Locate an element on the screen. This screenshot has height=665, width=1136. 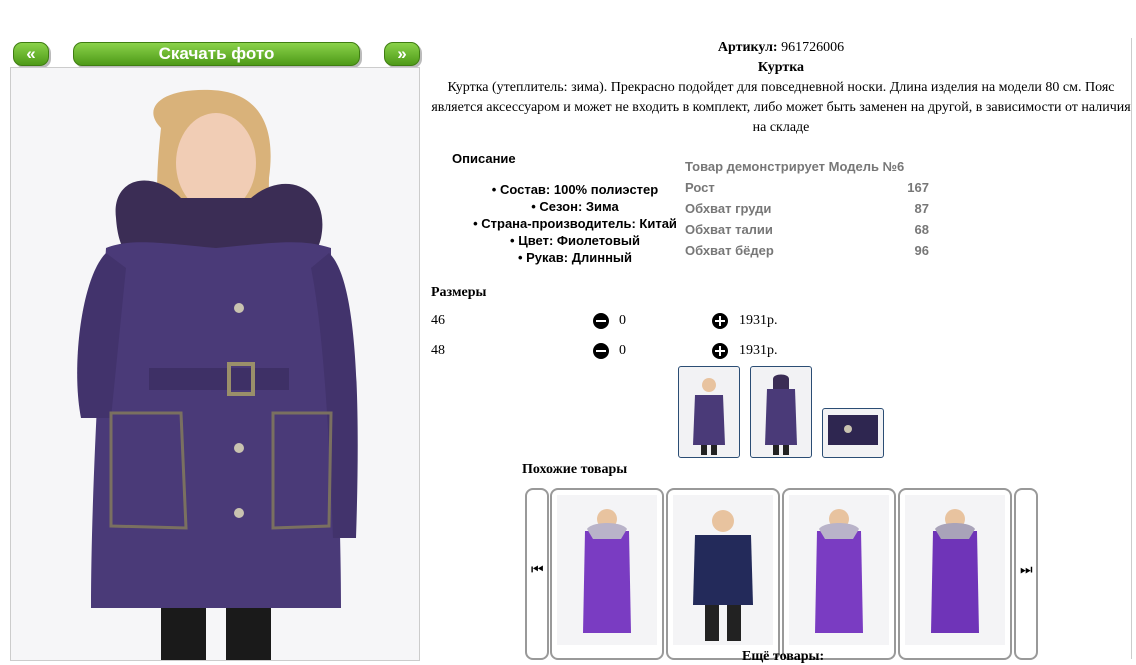
size-value: 46 is located at coordinates (438, 320).